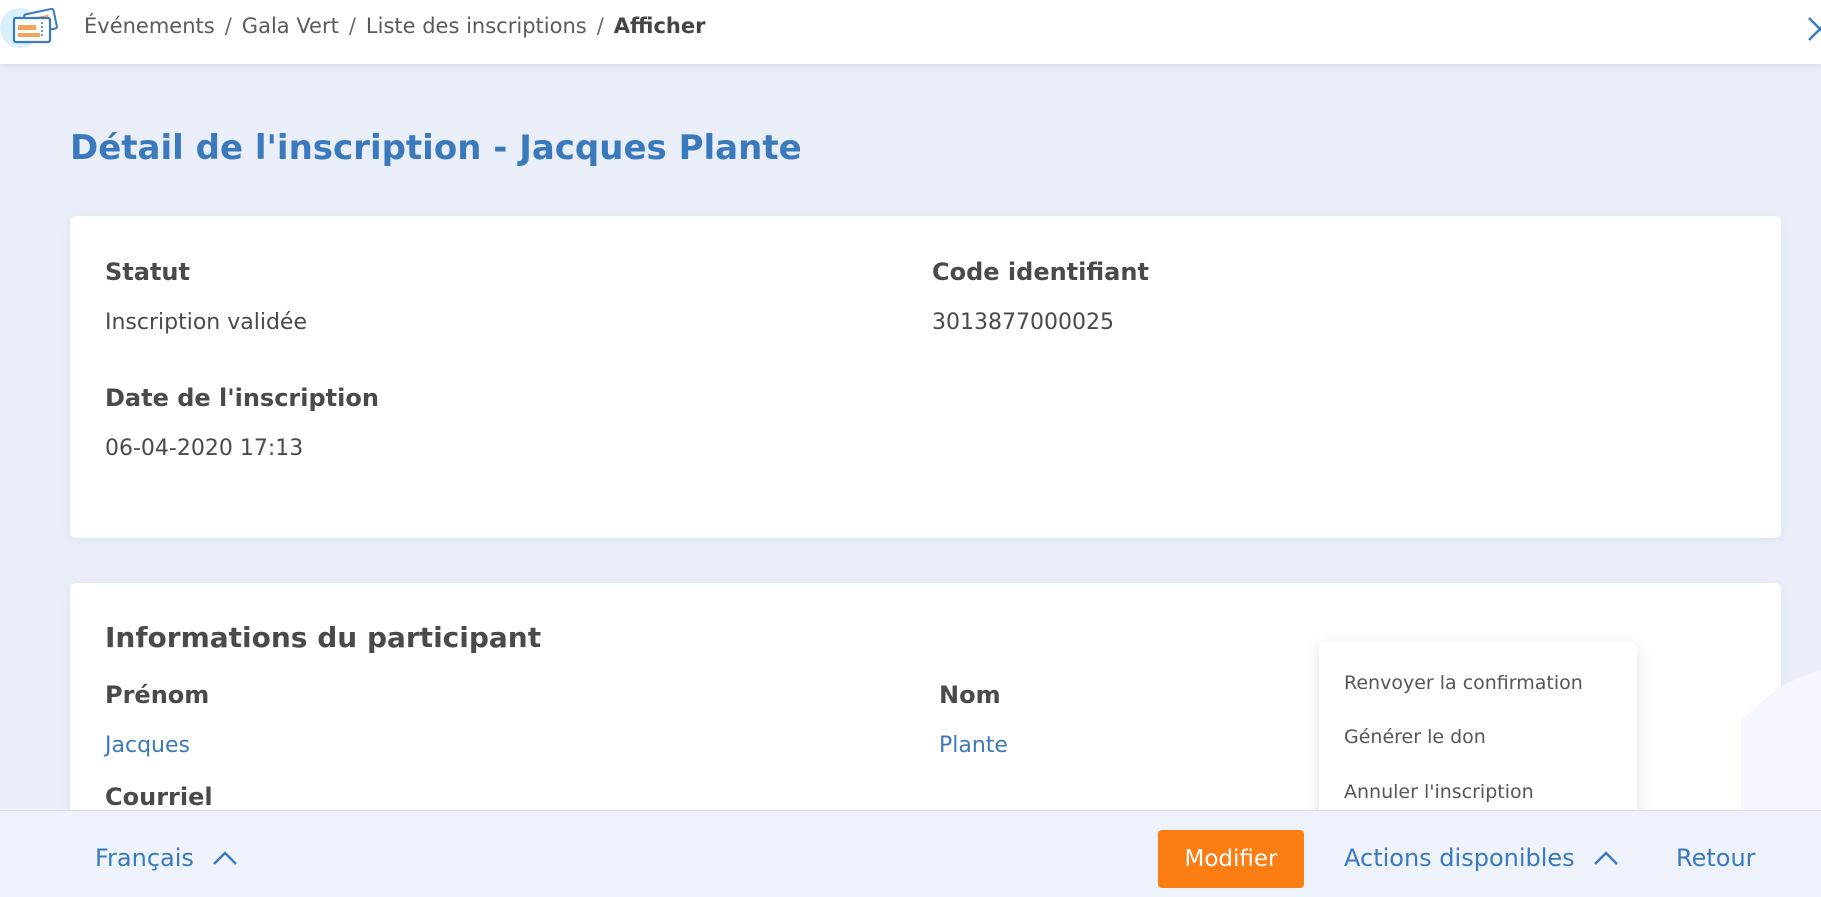 The height and width of the screenshot is (897, 1821). What do you see at coordinates (290, 26) in the screenshot?
I see `breadcrumb-gala-vert: Gala Vert` at bounding box center [290, 26].